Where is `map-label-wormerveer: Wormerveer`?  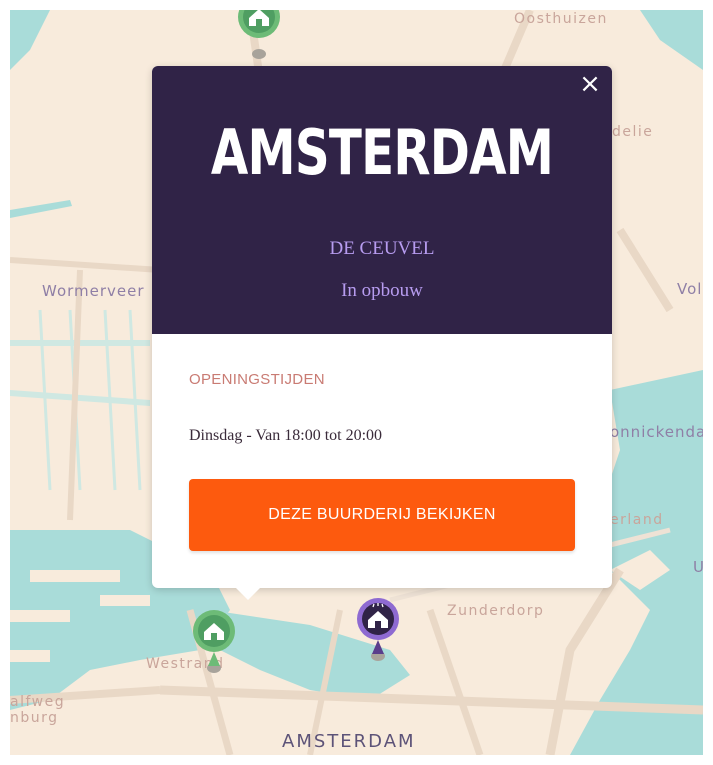
map-label-wormerveer: Wormerveer is located at coordinates (93, 291).